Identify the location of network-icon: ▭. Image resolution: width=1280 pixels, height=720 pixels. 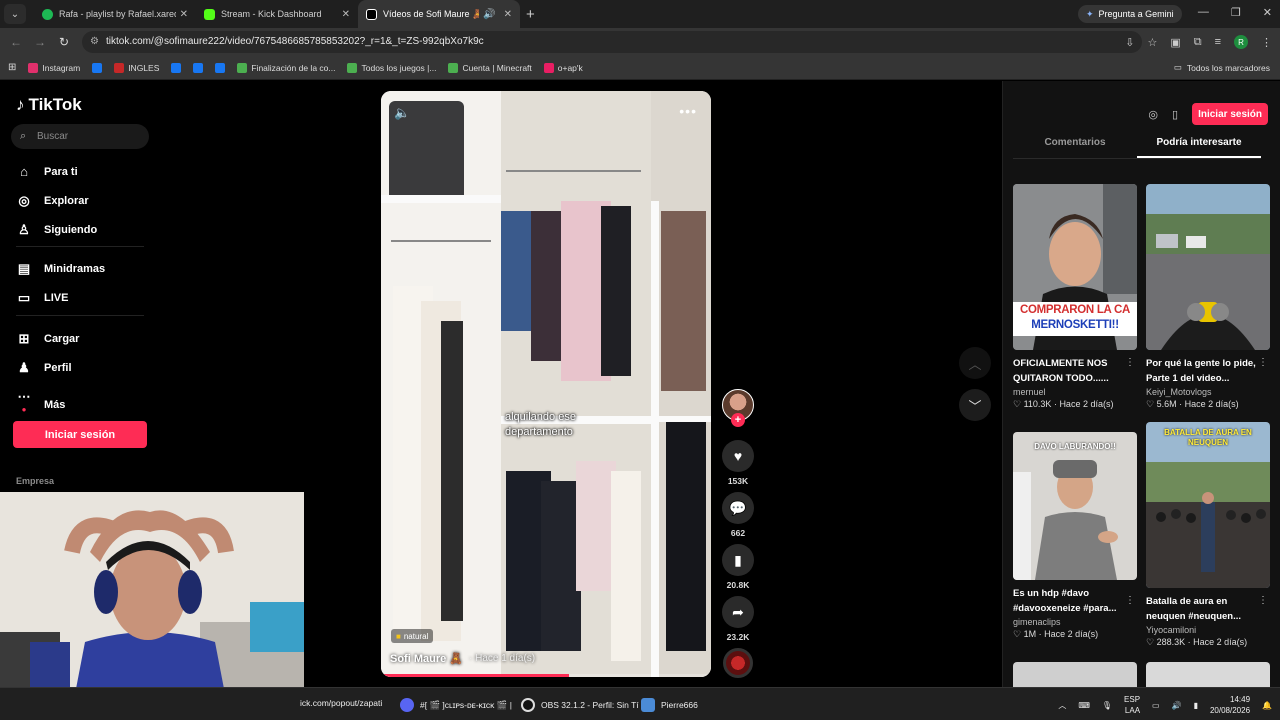
(1156, 705).